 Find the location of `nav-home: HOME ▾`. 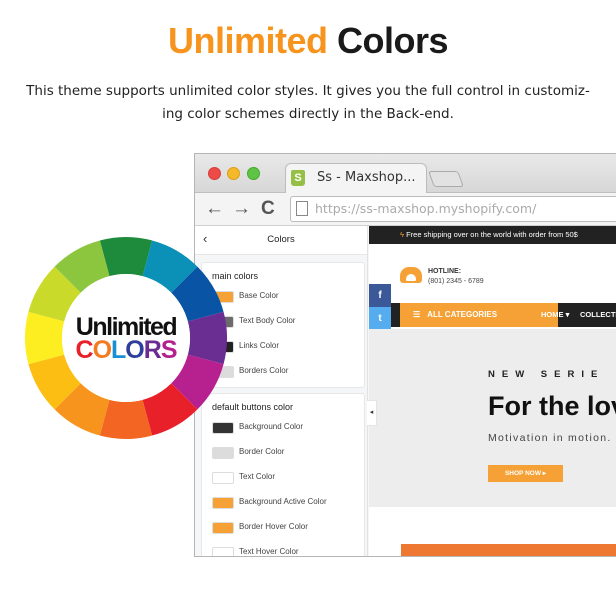

nav-home: HOME ▾ is located at coordinates (555, 315).